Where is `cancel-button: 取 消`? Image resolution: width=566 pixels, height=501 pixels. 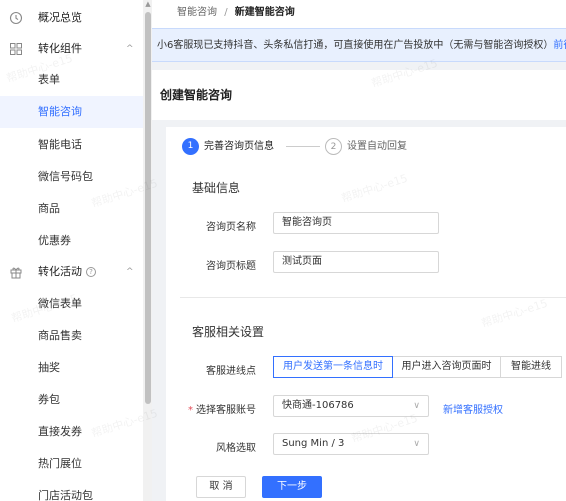 cancel-button: 取 消 is located at coordinates (221, 487).